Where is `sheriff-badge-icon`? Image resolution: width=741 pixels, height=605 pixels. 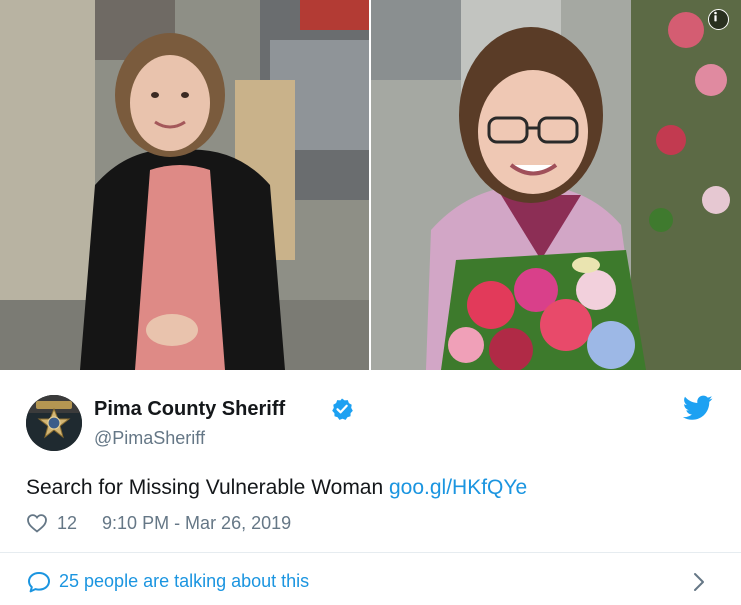
sheriff-badge-icon is located at coordinates (54, 423).